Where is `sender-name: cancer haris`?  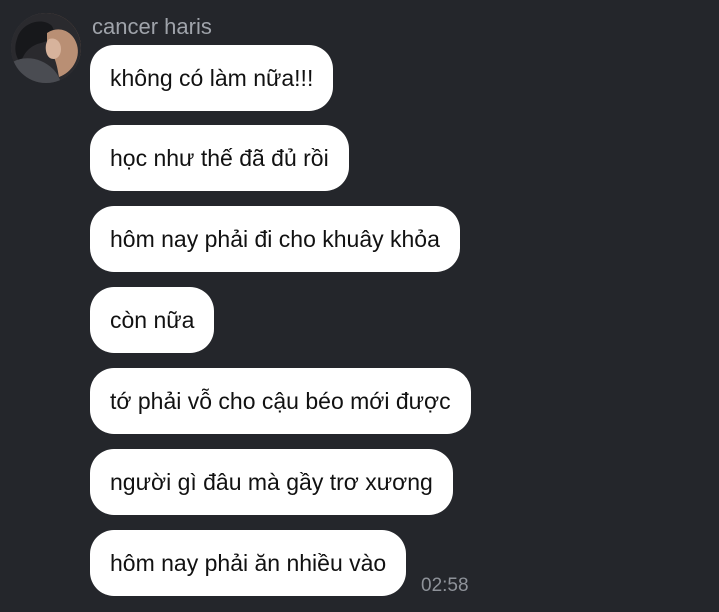
sender-name: cancer haris is located at coordinates (152, 26).